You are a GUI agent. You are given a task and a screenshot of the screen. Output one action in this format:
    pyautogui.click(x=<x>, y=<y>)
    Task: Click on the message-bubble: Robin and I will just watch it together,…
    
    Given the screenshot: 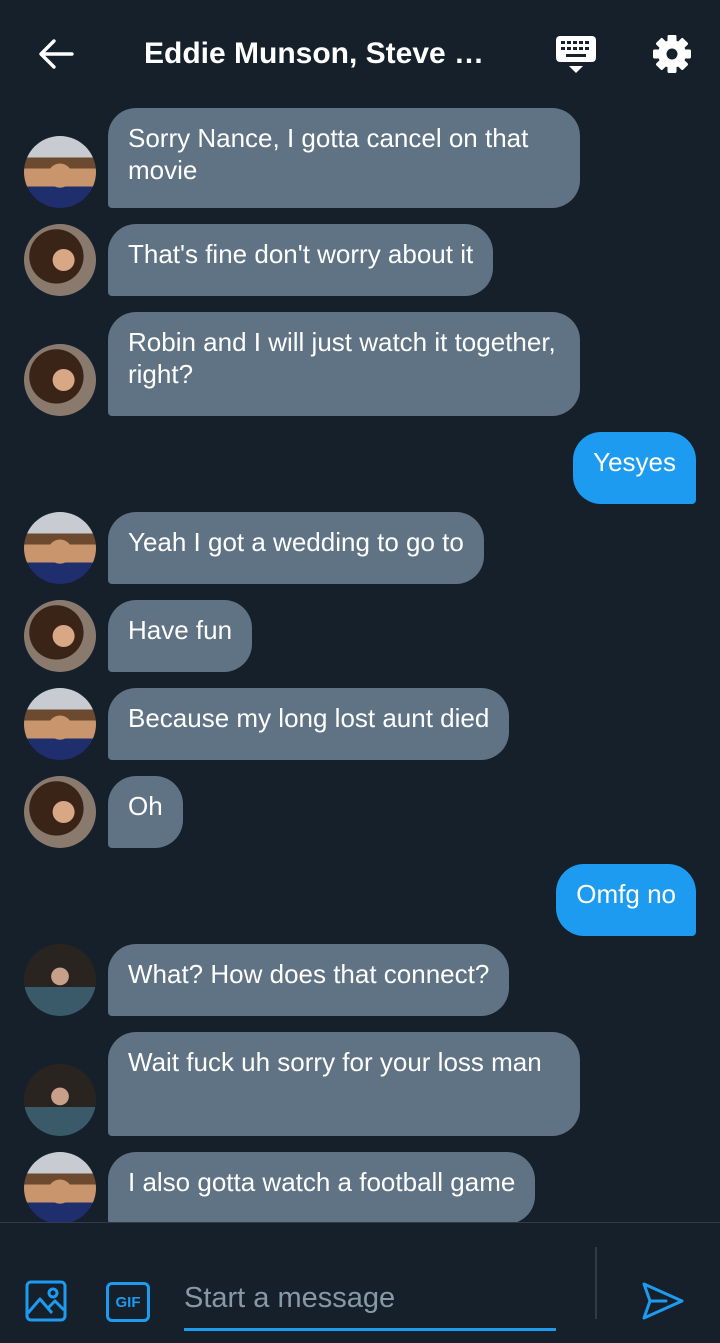 What is the action you would take?
    pyautogui.click(x=344, y=364)
    